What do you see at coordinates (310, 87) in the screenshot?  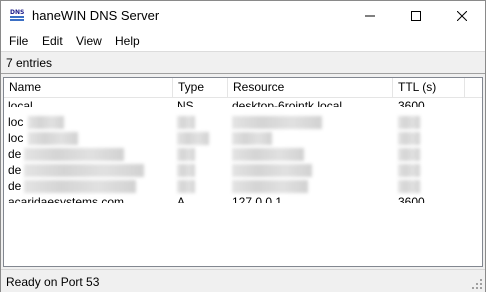 I see `column-header-resource: Resource` at bounding box center [310, 87].